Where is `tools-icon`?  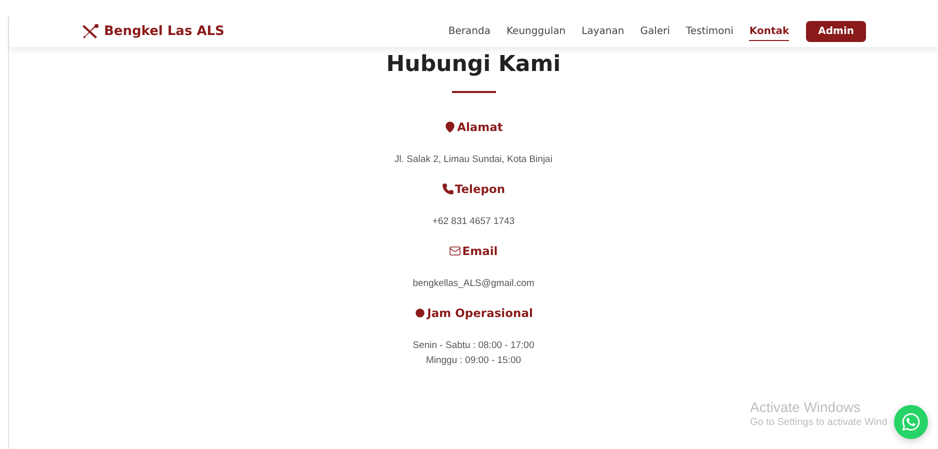 tools-icon is located at coordinates (90, 31).